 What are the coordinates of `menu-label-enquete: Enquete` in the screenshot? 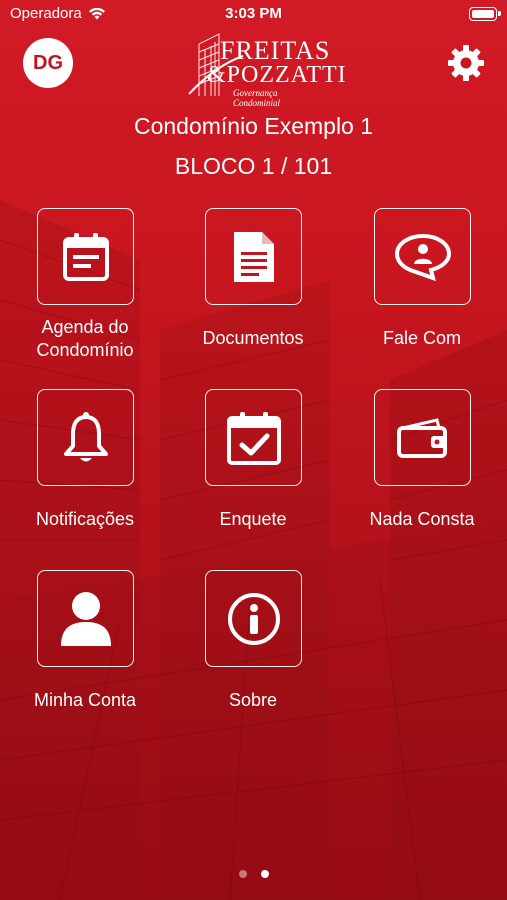 It's located at (253, 519).